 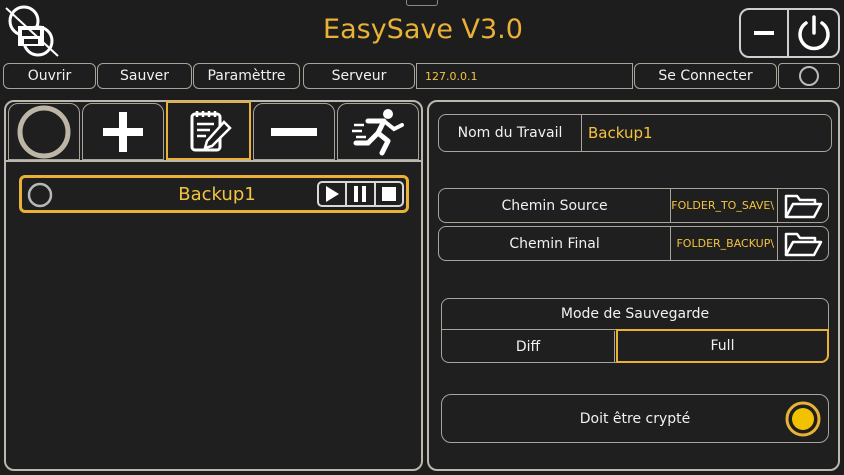 I want to click on job-controls, so click(x=360, y=194).